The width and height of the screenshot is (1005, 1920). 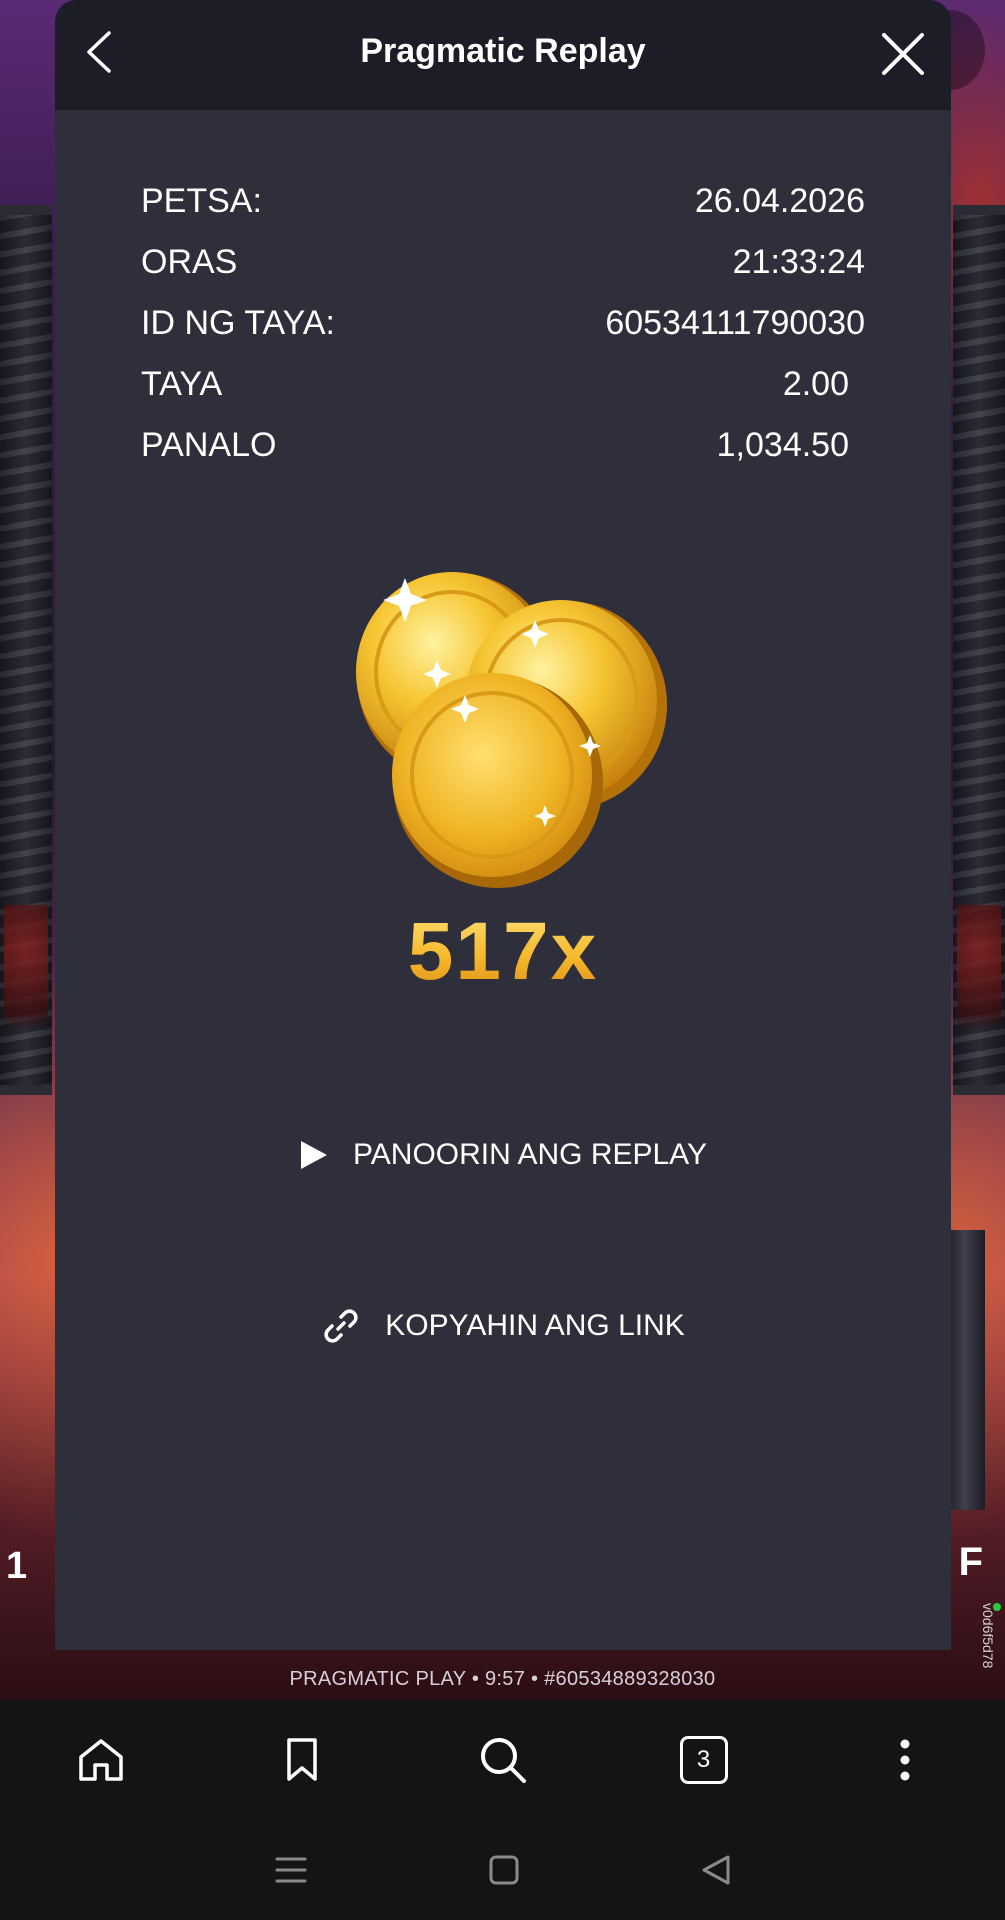 What do you see at coordinates (503, 212) in the screenshot?
I see `detail-row-date: PETSA: 26.04.2026` at bounding box center [503, 212].